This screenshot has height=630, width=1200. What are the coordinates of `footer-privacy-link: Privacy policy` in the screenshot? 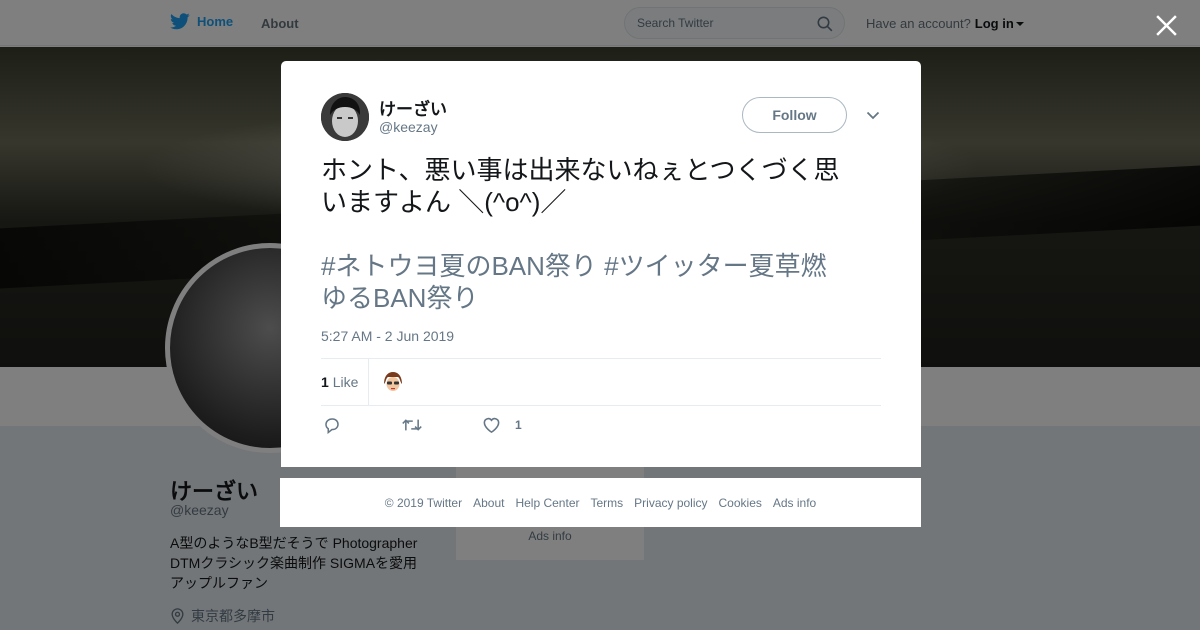 It's located at (670, 503).